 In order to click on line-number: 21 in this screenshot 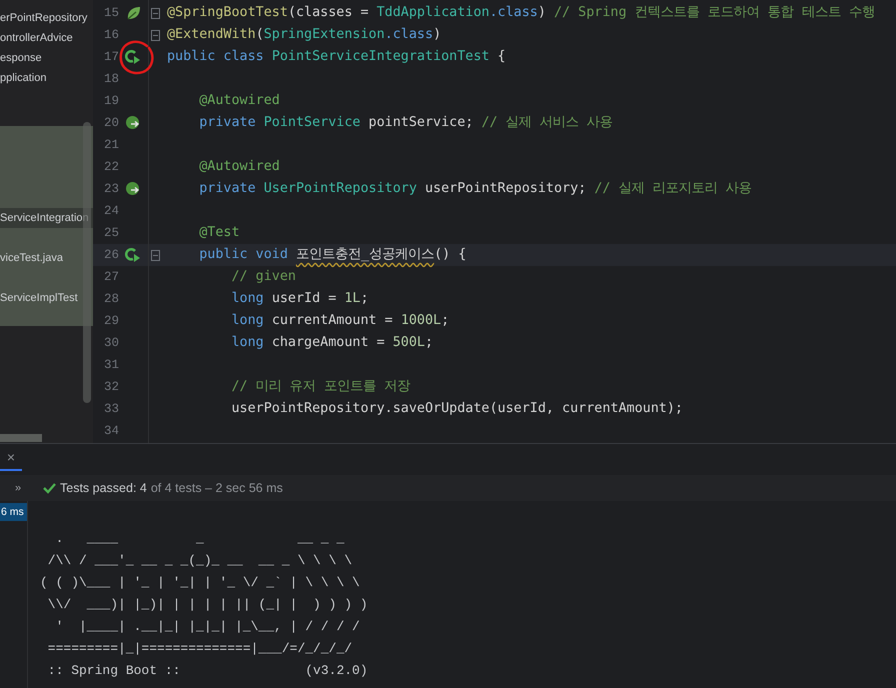, I will do `click(110, 145)`.